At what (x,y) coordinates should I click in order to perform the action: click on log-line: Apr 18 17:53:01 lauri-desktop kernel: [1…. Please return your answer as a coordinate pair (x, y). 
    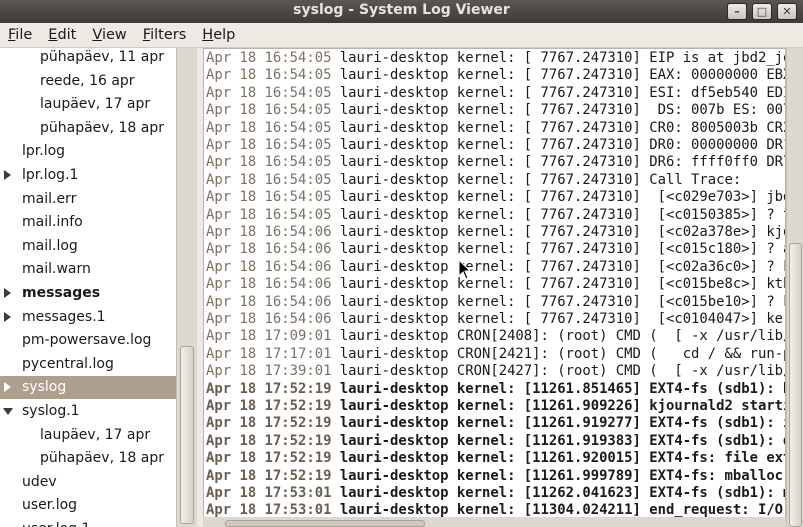
    Looking at the image, I should click on (496, 493).